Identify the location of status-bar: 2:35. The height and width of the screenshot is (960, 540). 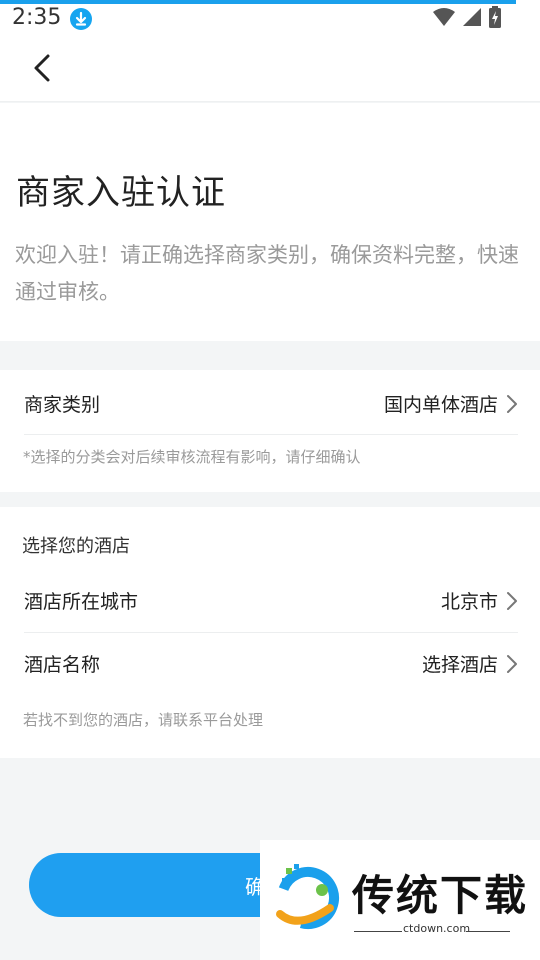
(270, 19).